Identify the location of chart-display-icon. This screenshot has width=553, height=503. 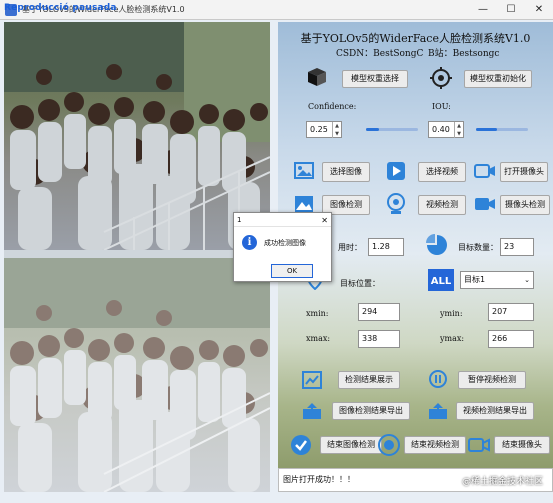
(312, 380).